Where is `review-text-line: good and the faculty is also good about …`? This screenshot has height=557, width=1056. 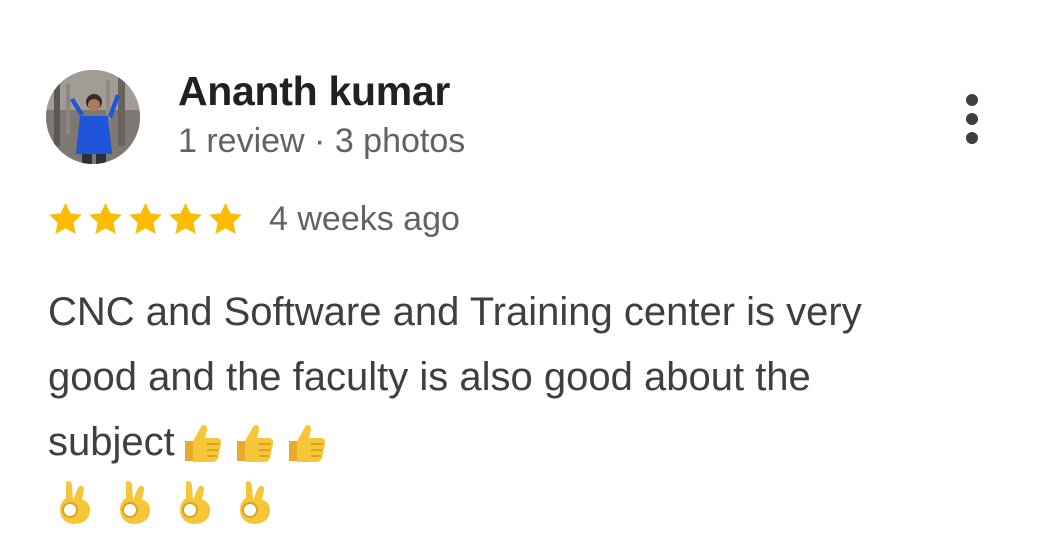 review-text-line: good and the faculty is also good about … is located at coordinates (429, 377).